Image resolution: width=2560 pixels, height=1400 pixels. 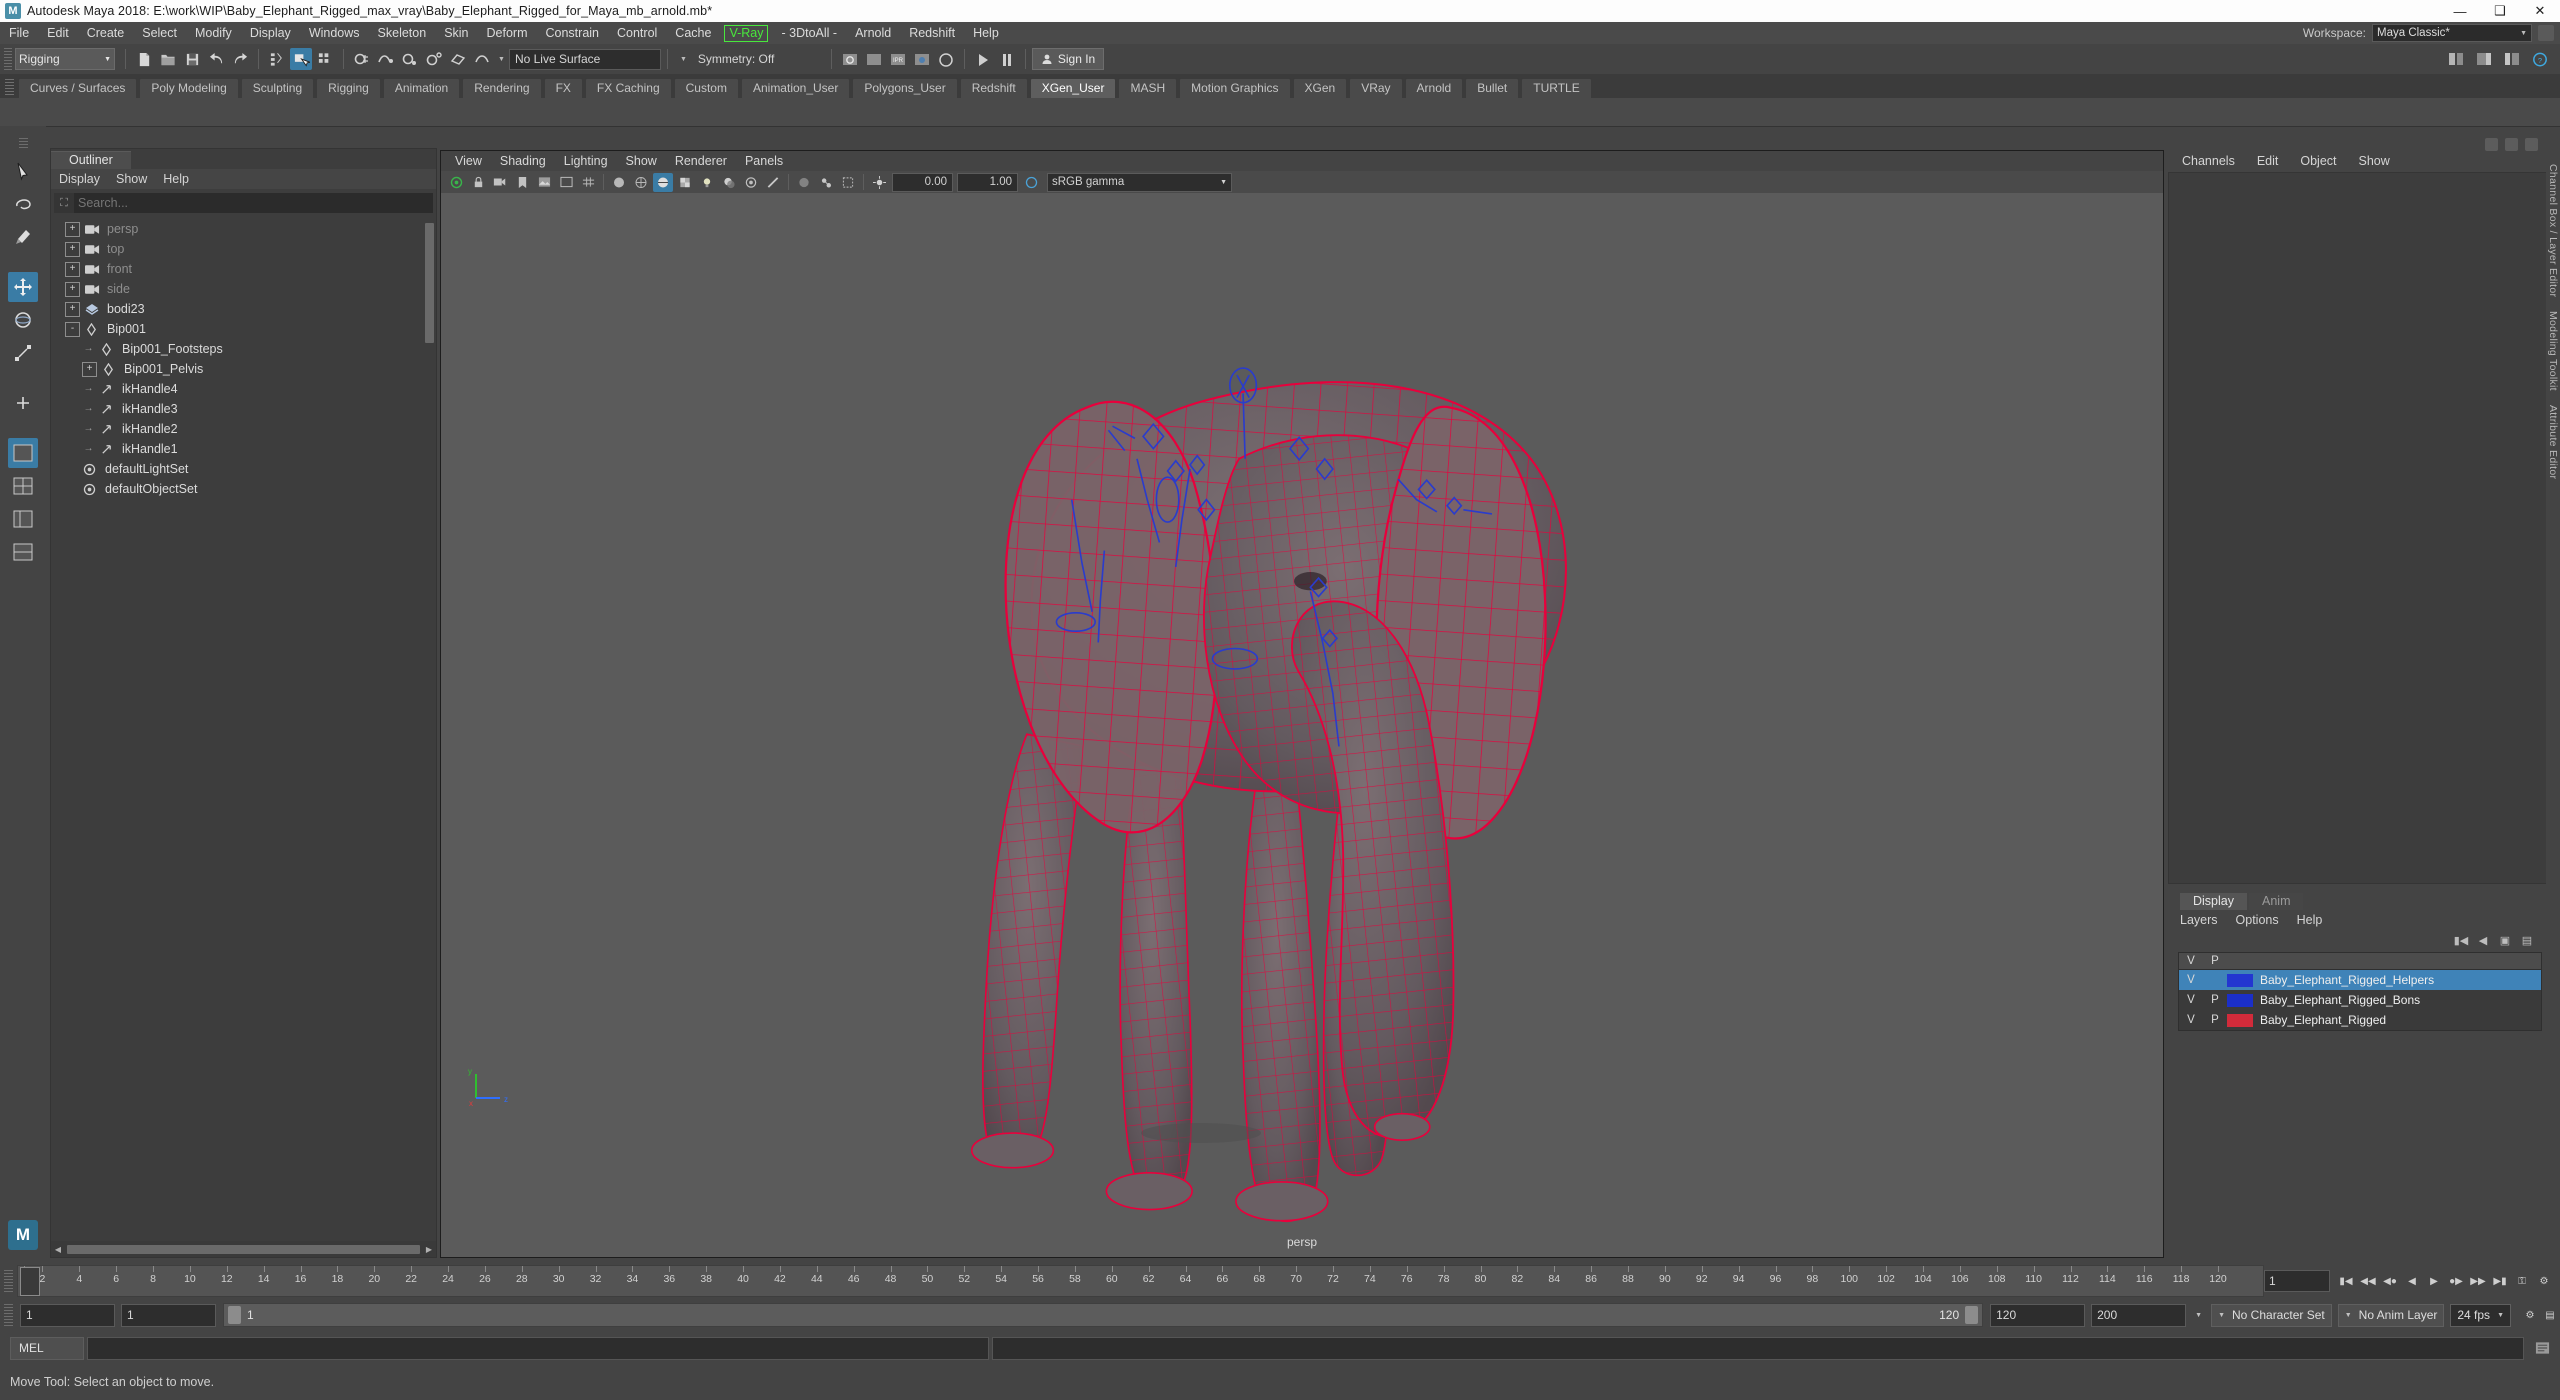 I want to click on bookmark-icon, so click(x=522, y=182).